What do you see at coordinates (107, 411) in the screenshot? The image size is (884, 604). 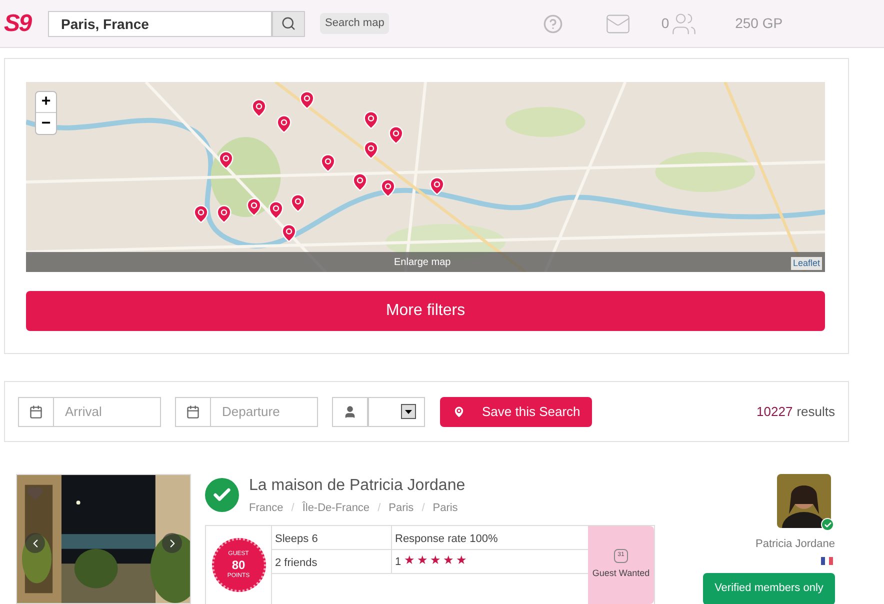 I see `date-field: Arrival` at bounding box center [107, 411].